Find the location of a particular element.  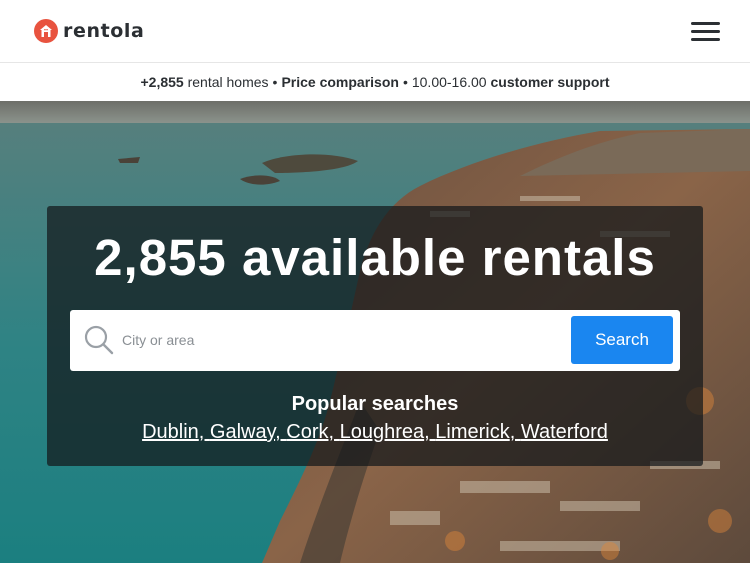

search-box: Search is located at coordinates (375, 340).